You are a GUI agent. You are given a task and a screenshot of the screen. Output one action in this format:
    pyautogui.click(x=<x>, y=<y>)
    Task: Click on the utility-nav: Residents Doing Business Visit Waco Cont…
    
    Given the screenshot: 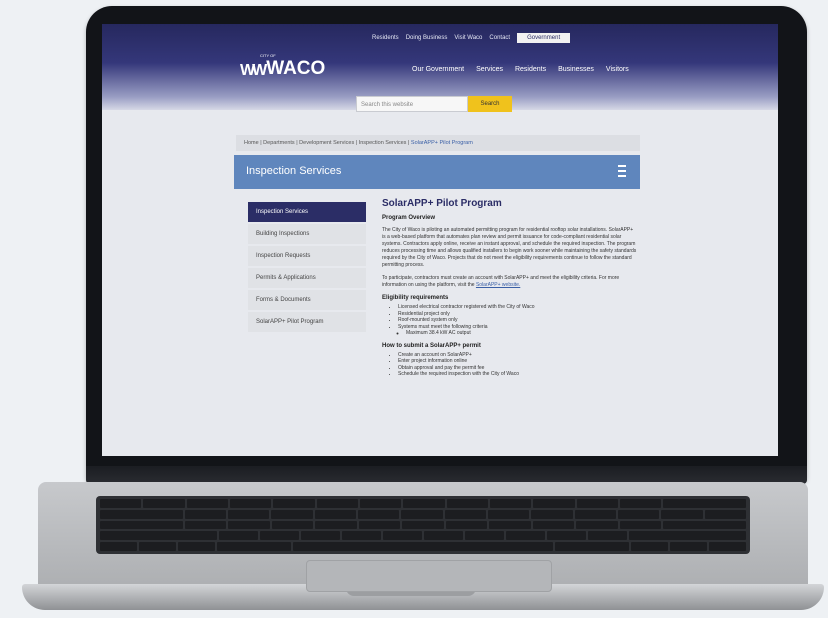 What is the action you would take?
    pyautogui.click(x=471, y=38)
    